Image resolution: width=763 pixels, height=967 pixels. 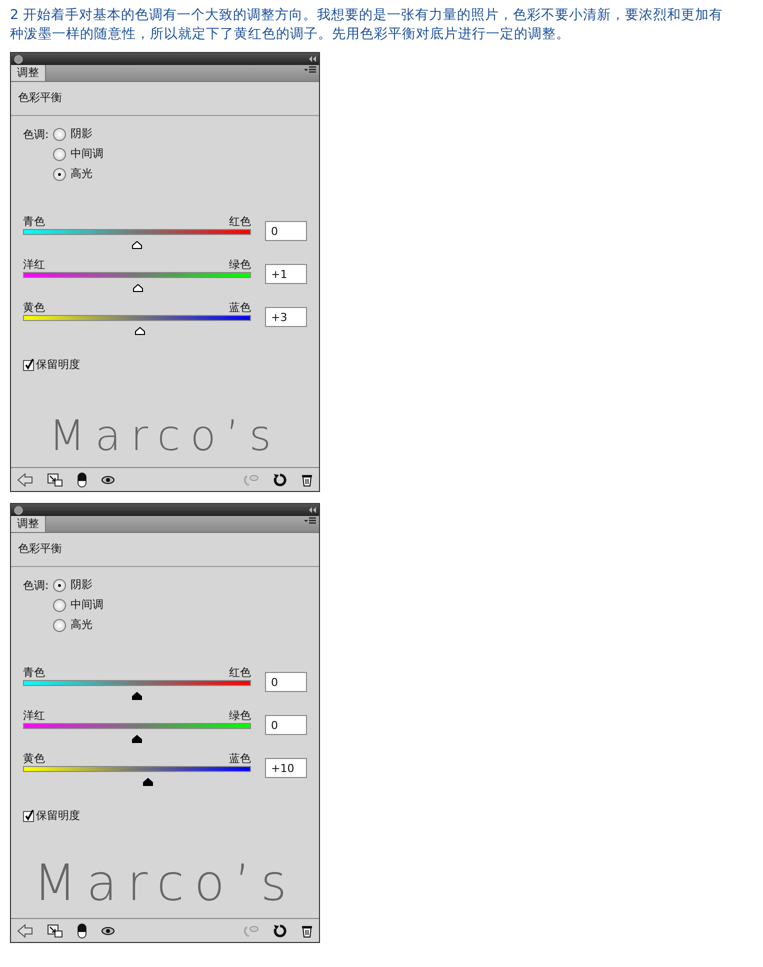 I want to click on value-field: +3, so click(x=286, y=317).